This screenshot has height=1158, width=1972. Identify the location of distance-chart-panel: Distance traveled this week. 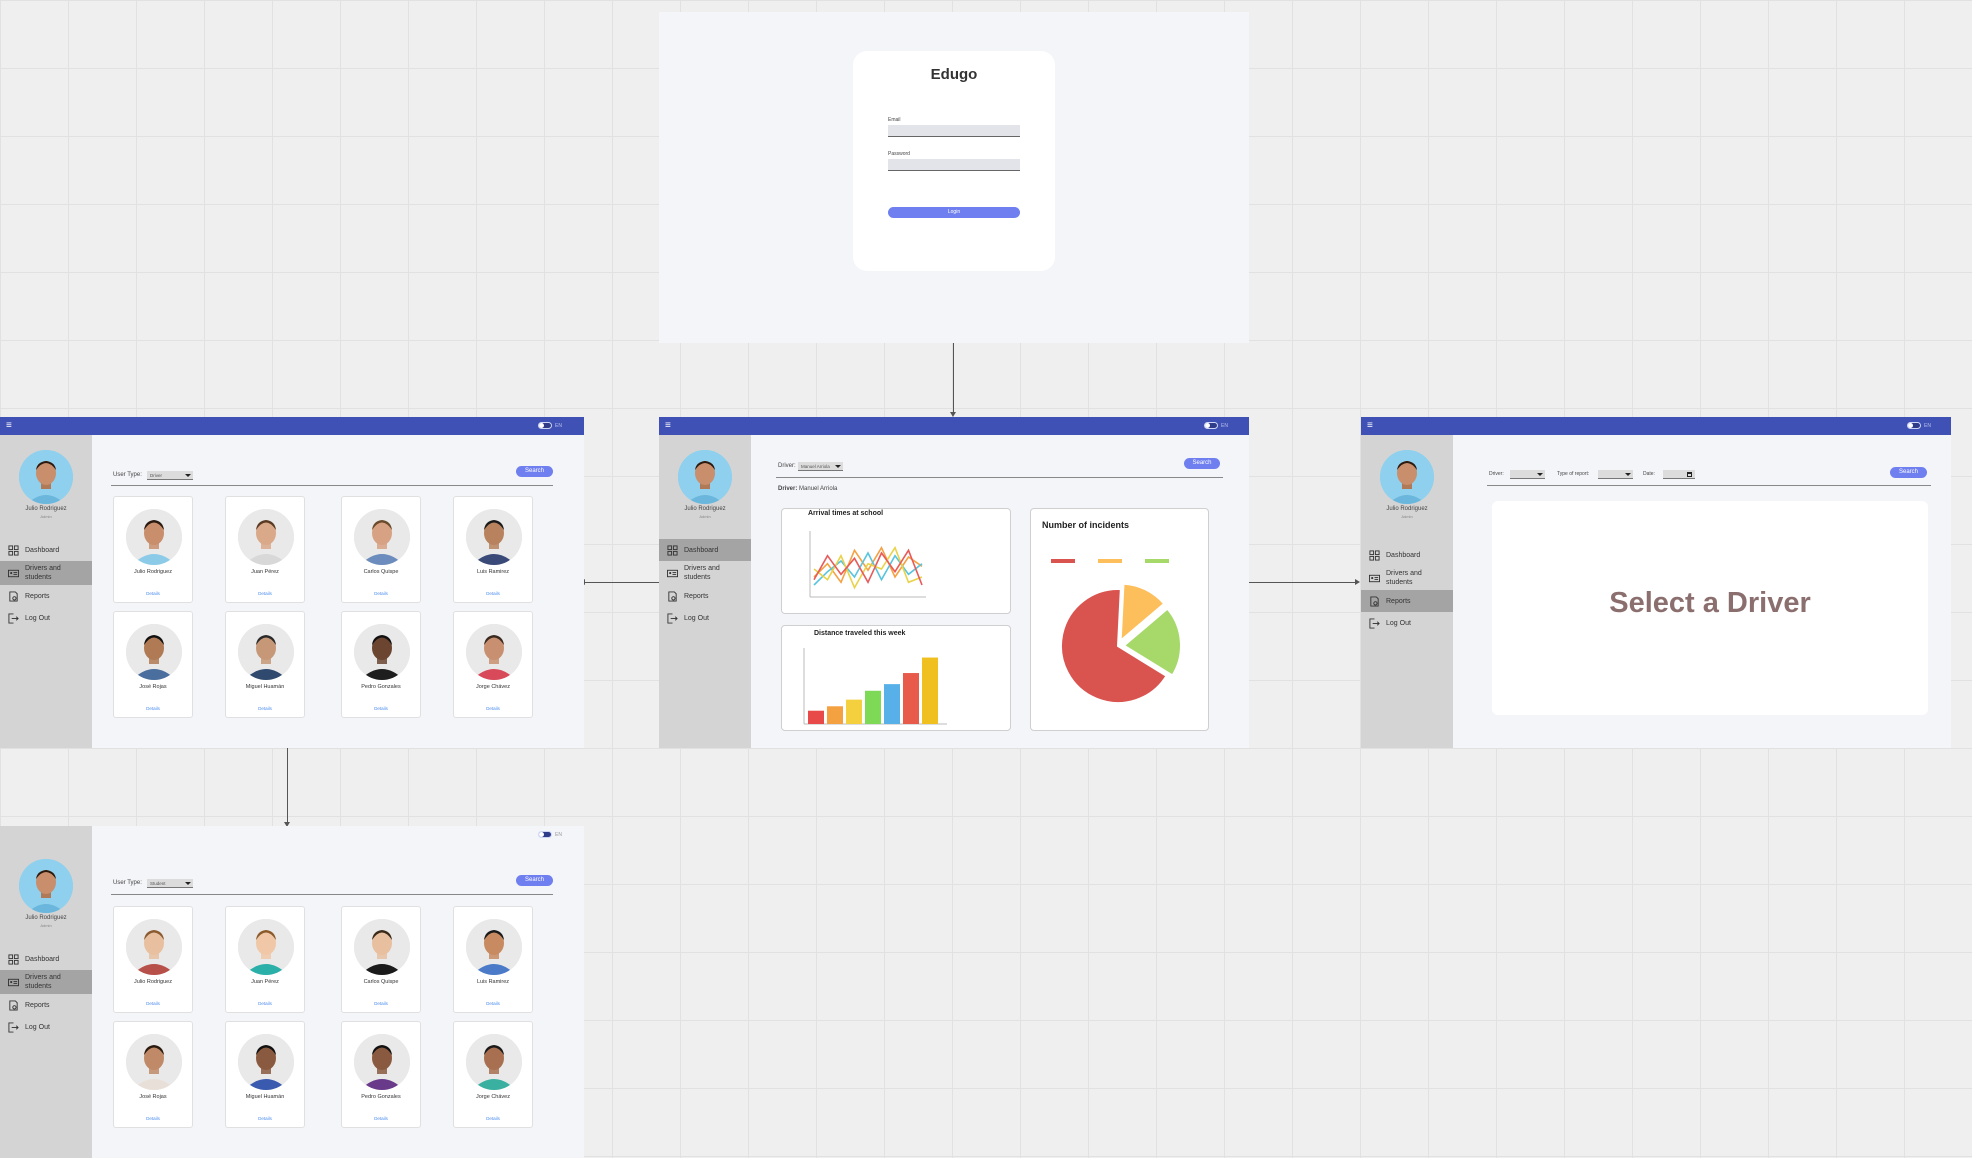
(896, 678).